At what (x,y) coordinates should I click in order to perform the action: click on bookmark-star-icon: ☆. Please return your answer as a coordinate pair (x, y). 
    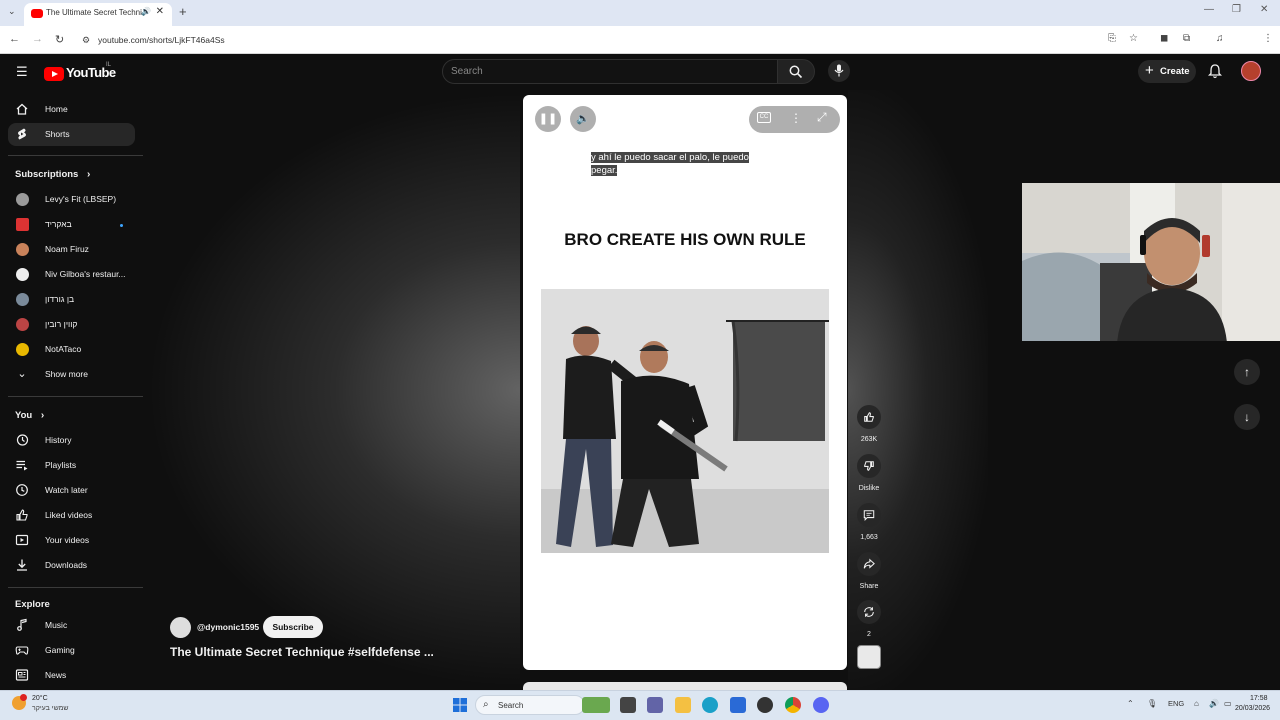
    Looking at the image, I should click on (1133, 38).